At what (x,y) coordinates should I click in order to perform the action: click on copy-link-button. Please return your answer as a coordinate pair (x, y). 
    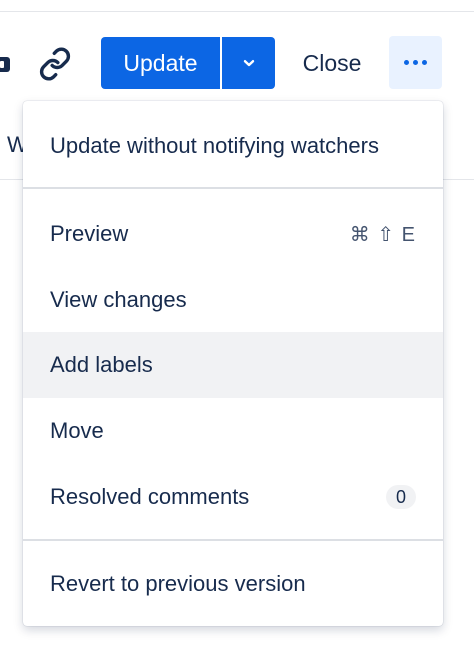
    Looking at the image, I should click on (55, 64).